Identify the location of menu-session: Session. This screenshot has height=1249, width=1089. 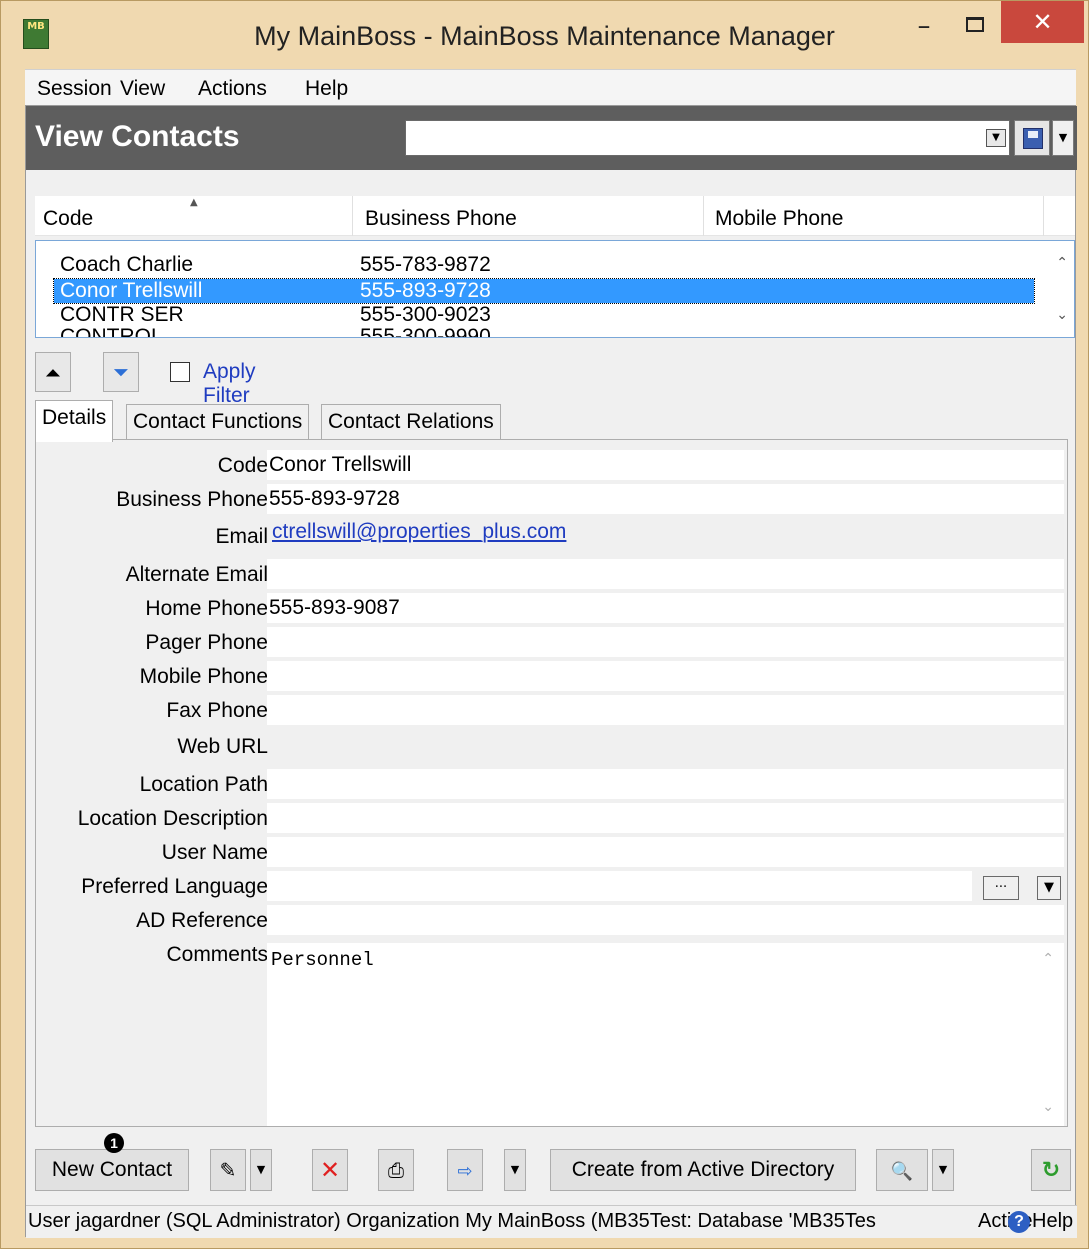
(74, 89).